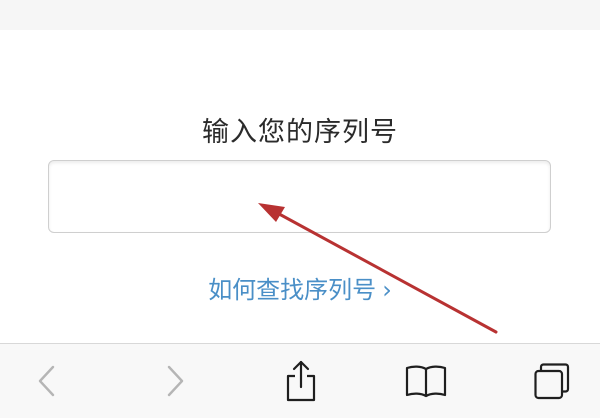 This screenshot has width=600, height=418. I want to click on tabs-icon, so click(552, 381).